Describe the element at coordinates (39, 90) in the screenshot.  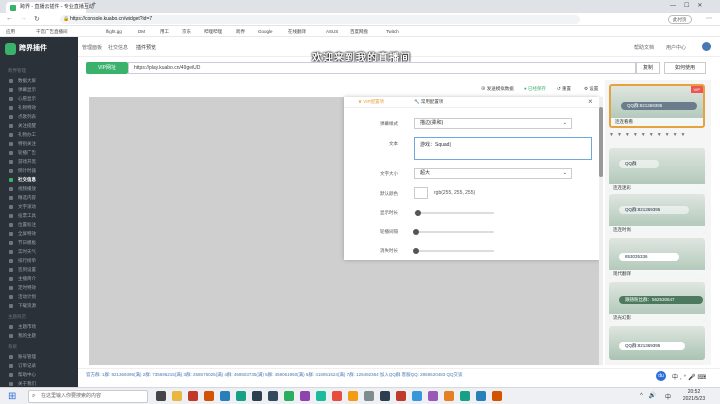
I see `sidebar-item: 弹幕显示` at that location.